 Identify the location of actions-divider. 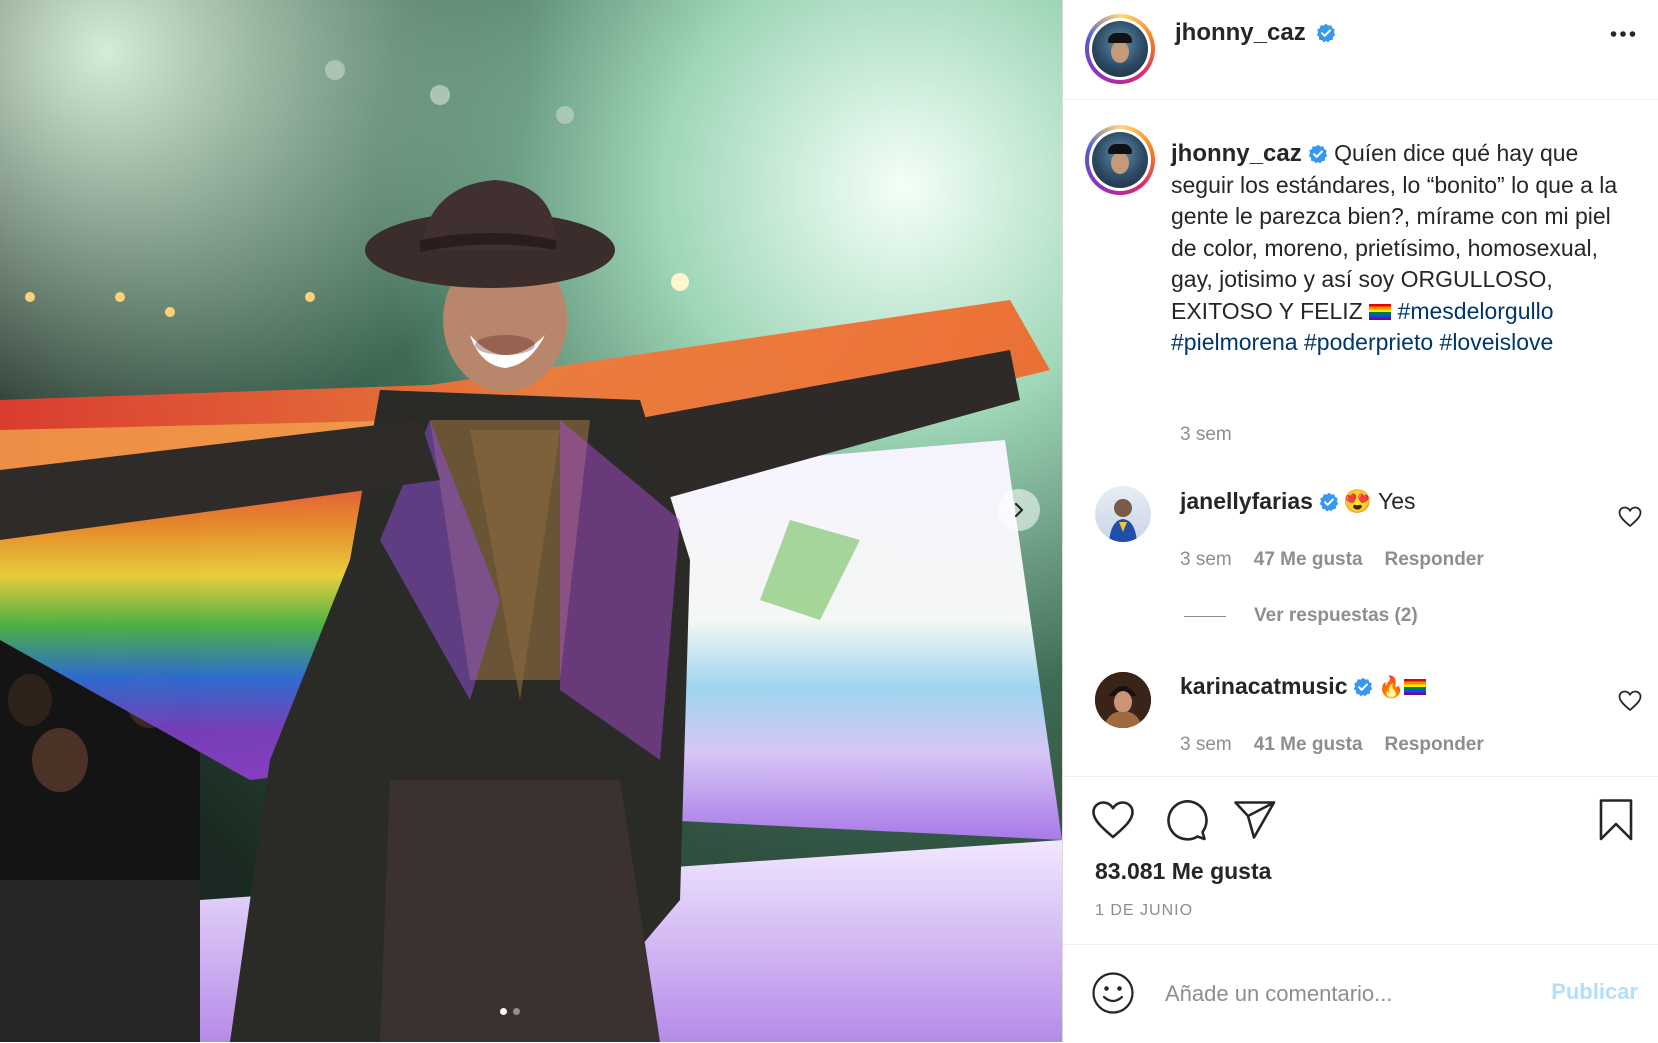
(1360, 777).